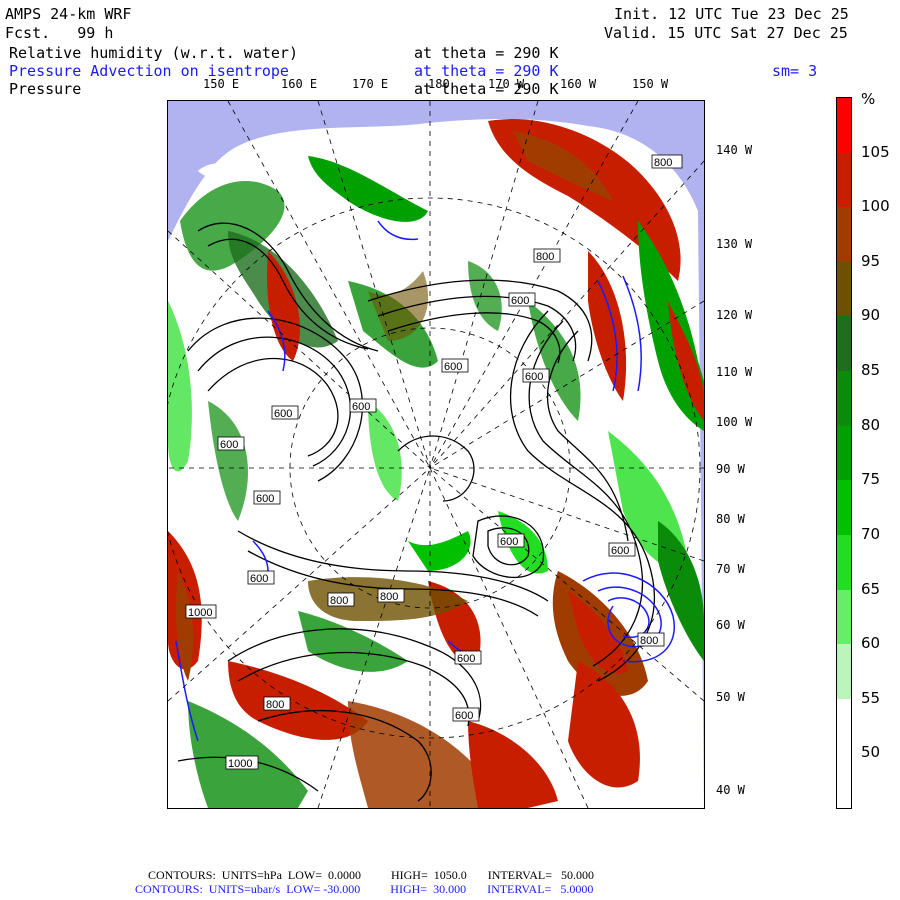 Image resolution: width=900 pixels, height=900 pixels. What do you see at coordinates (730, 469) in the screenshot?
I see `lon-label-right: 90 W` at bounding box center [730, 469].